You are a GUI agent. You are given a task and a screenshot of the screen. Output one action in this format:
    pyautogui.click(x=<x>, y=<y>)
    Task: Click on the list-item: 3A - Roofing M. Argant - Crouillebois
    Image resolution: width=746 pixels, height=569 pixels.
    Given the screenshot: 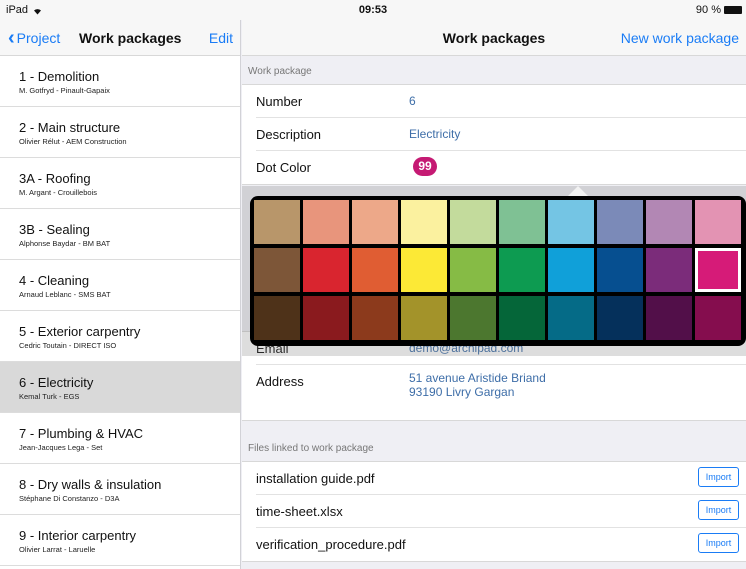 What is the action you would take?
    pyautogui.click(x=120, y=183)
    